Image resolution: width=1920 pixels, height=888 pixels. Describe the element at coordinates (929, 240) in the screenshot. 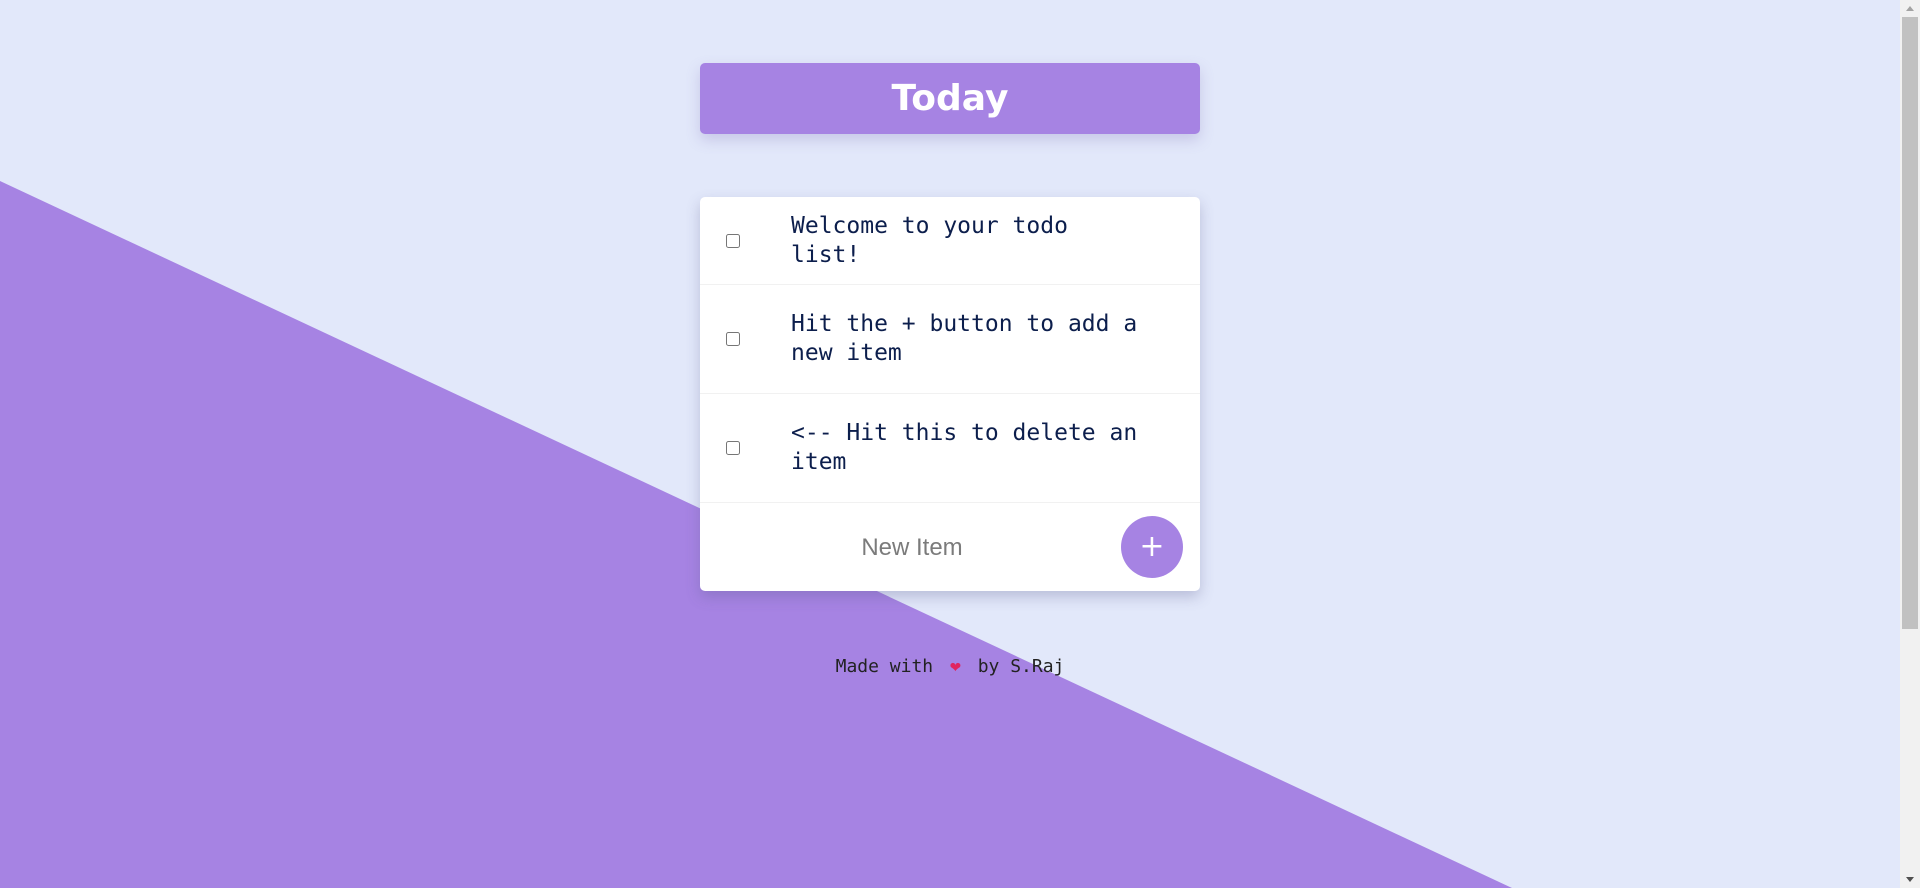

I see `item-text: Welcome to your todo list!` at that location.